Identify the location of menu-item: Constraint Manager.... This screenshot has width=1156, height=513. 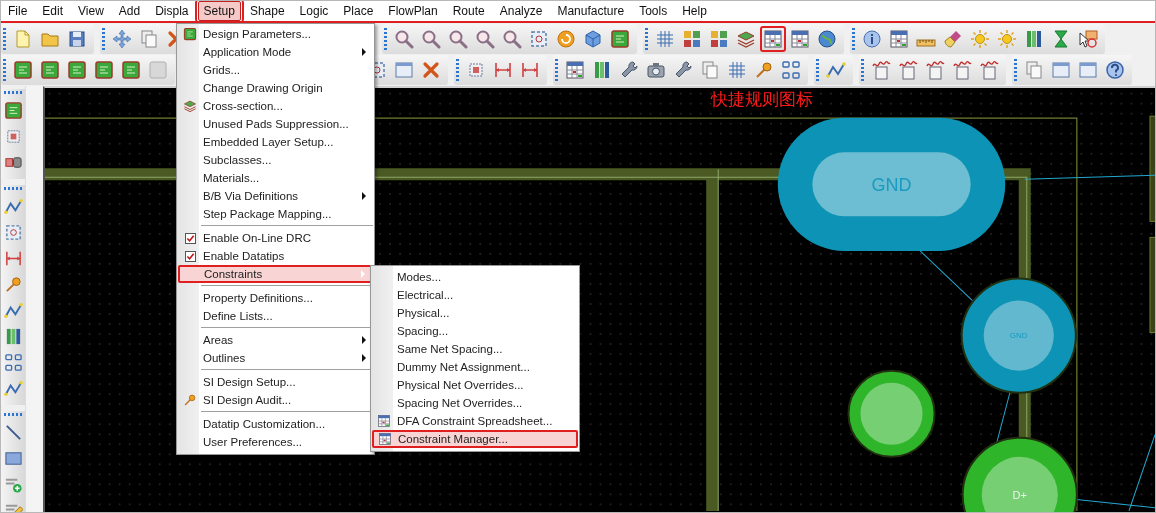
(475, 439).